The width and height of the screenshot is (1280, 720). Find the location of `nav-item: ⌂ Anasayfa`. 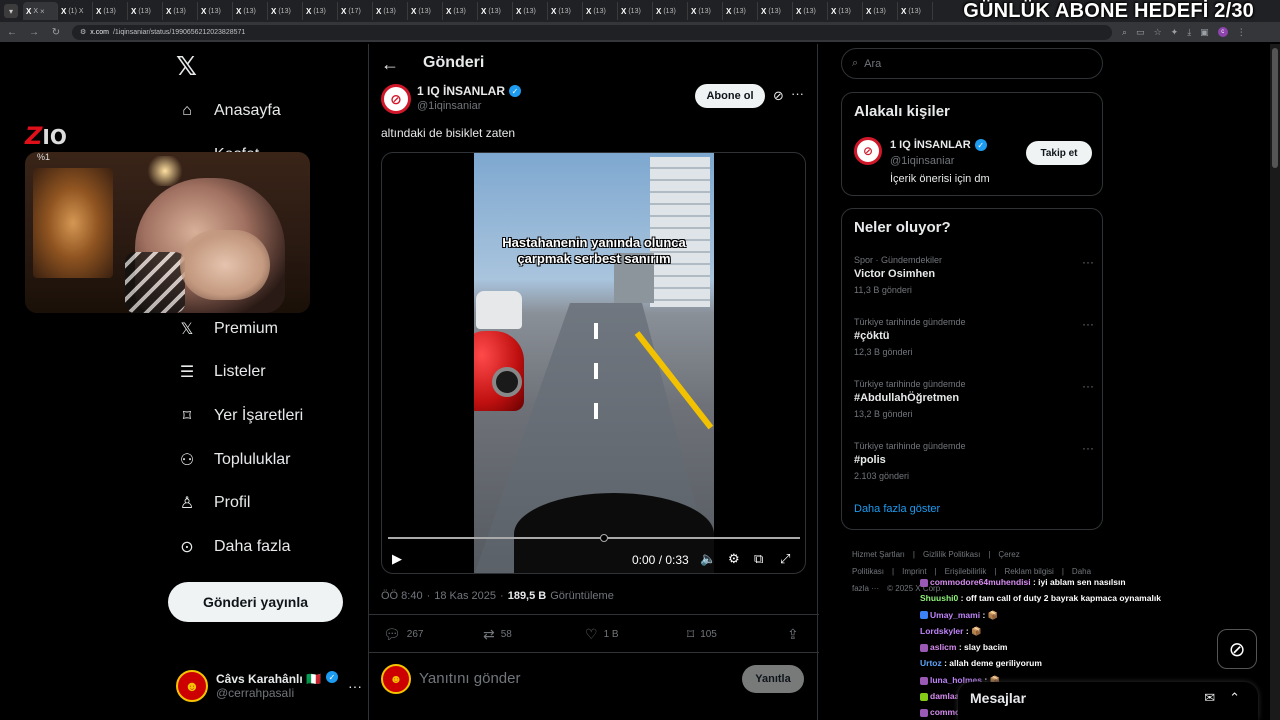

nav-item: ⌂ Anasayfa is located at coordinates (228, 111).